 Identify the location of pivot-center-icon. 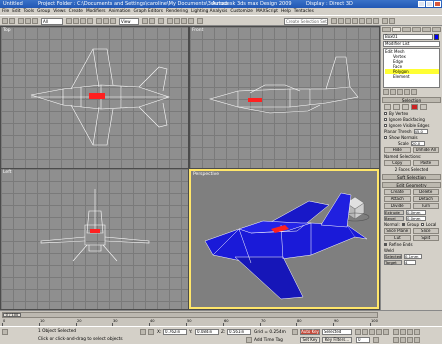
(145, 21).